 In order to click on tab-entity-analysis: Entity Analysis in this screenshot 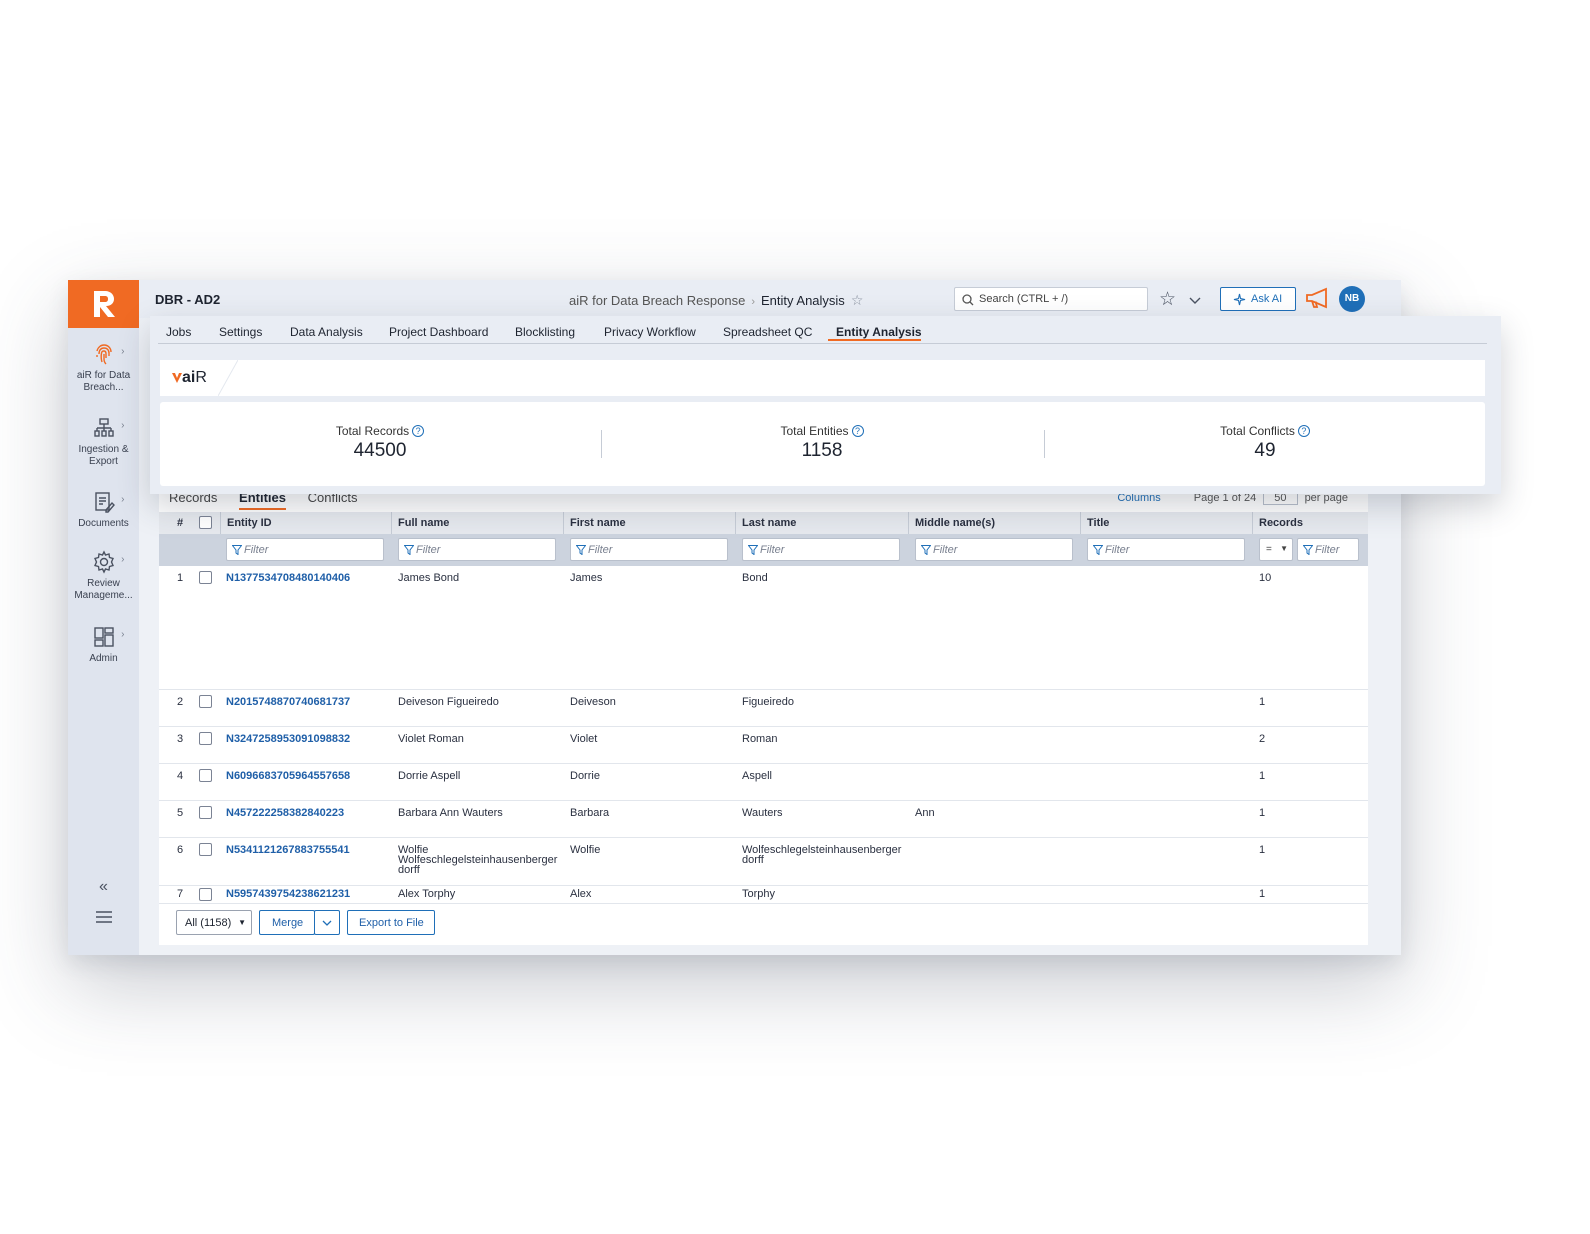, I will do `click(879, 332)`.